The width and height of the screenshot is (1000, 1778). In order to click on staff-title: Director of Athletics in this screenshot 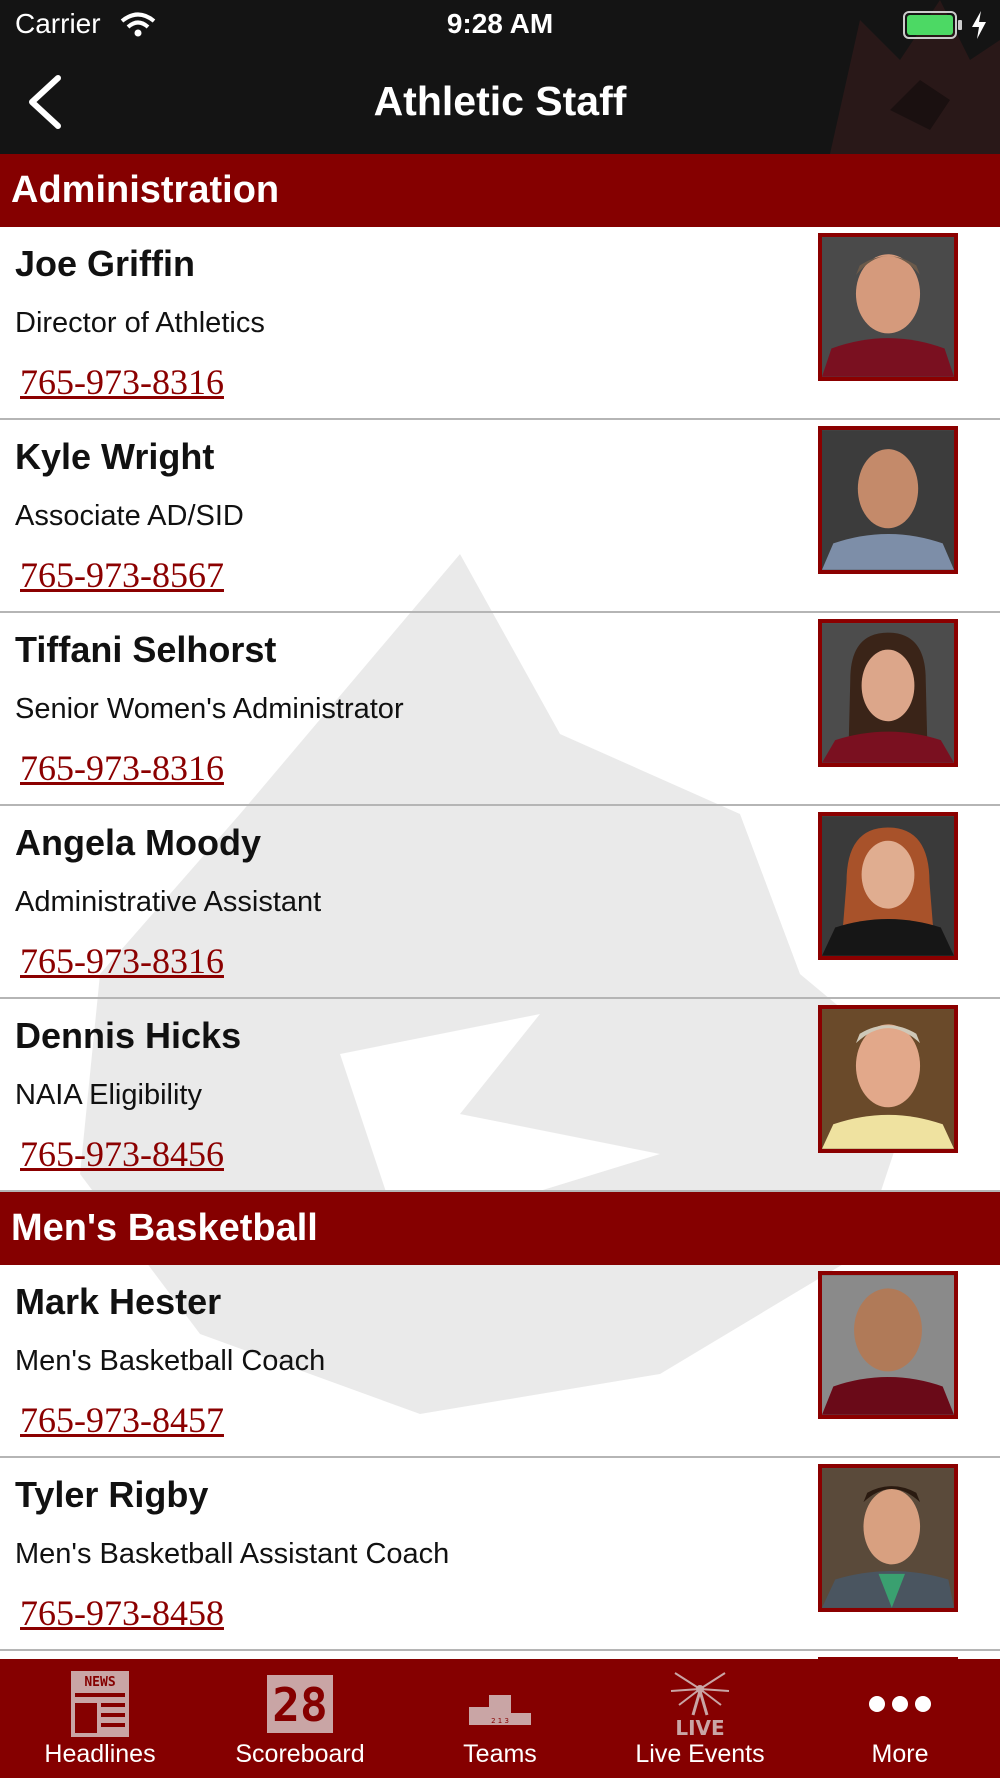, I will do `click(140, 323)`.